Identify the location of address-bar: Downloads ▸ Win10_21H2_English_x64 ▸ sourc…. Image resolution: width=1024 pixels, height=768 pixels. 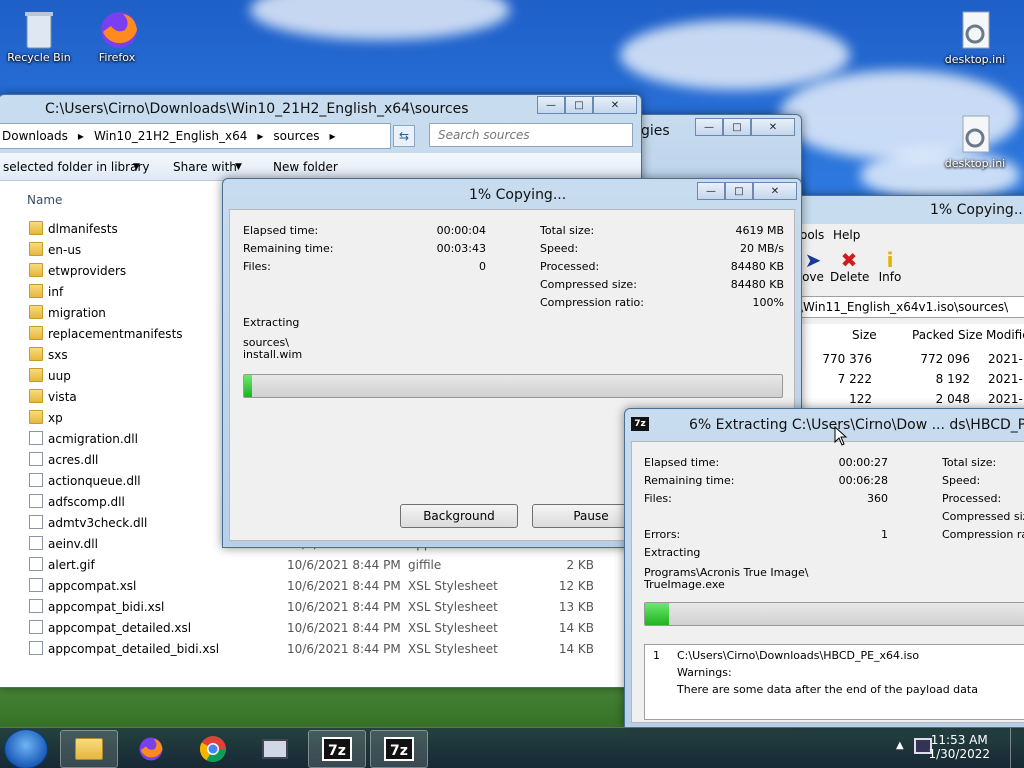
(195, 136).